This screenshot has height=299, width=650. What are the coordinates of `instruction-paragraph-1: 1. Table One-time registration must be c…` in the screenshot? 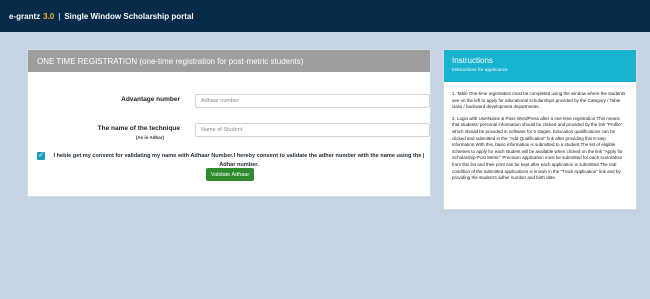 It's located at (539, 100).